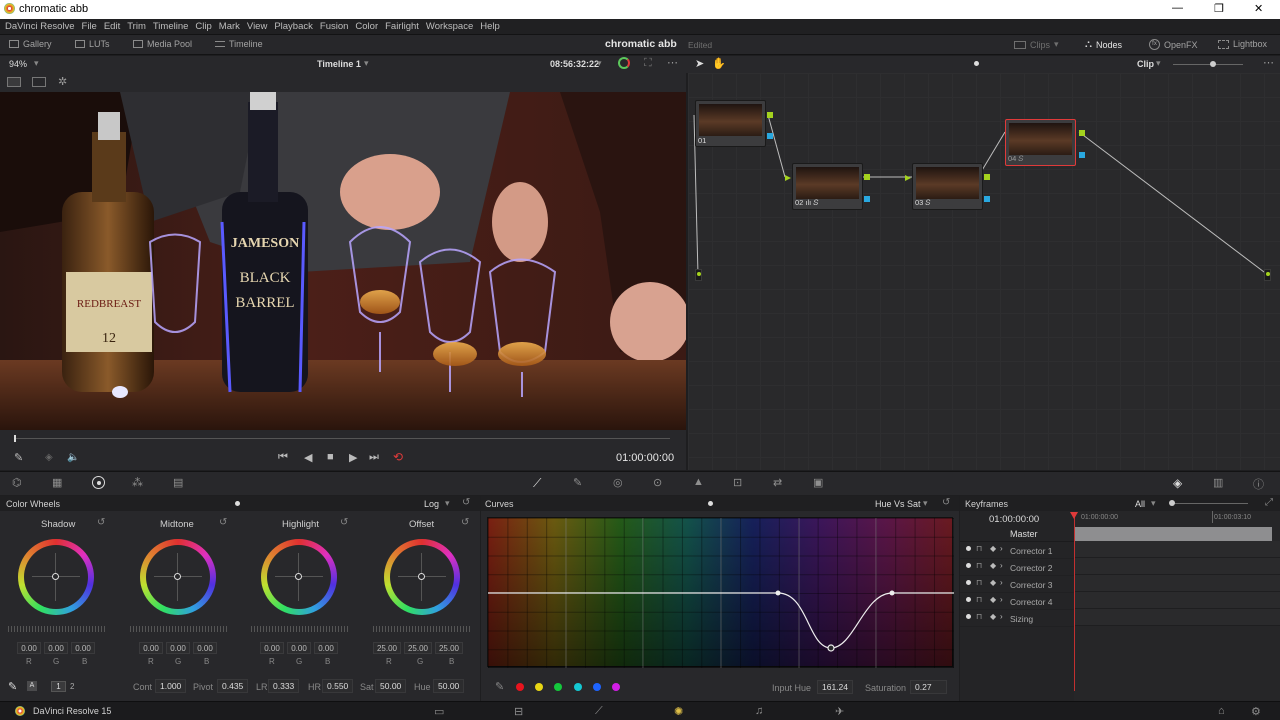  I want to click on track-sizing: ⊓ ◆ › Sizing, so click(1017, 618).